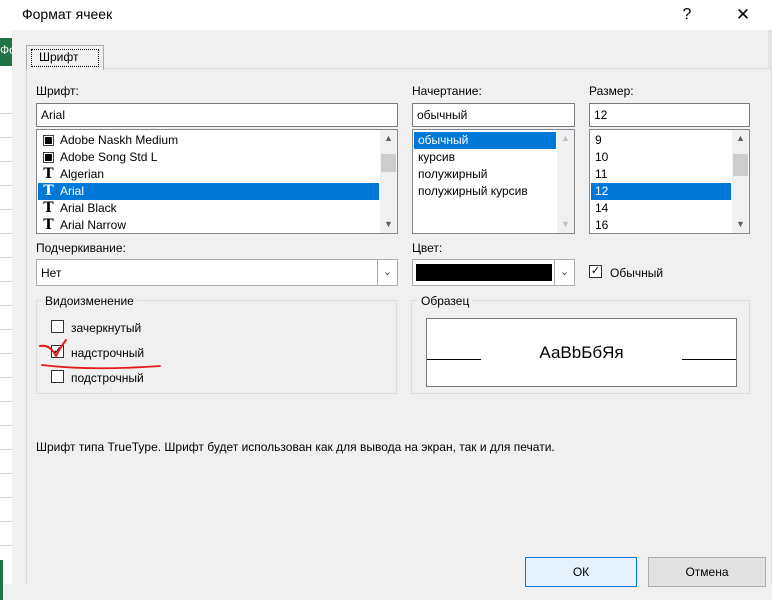 The height and width of the screenshot is (600, 772). What do you see at coordinates (89, 301) in the screenshot?
I see `effects-group-label: Видоизменение` at bounding box center [89, 301].